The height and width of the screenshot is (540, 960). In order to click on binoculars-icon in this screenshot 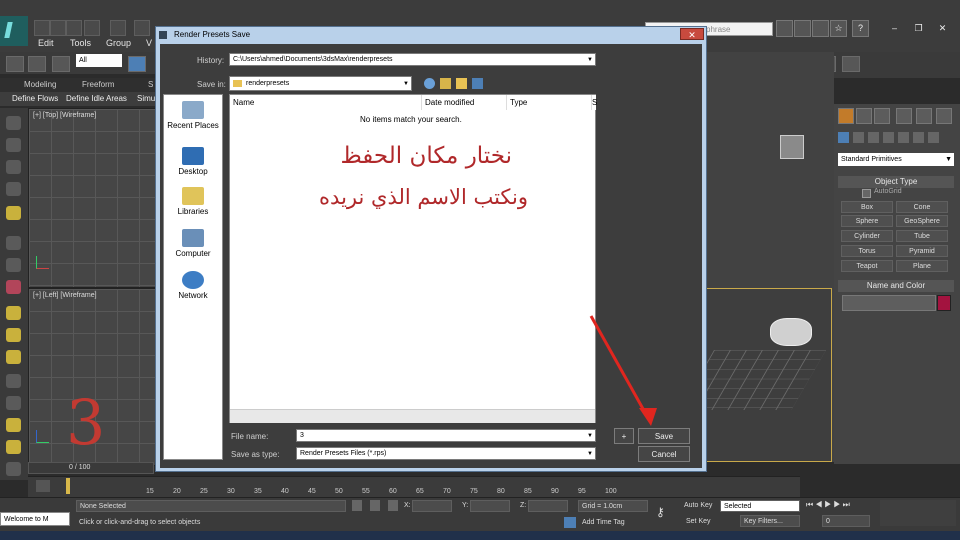, I will do `click(784, 28)`.